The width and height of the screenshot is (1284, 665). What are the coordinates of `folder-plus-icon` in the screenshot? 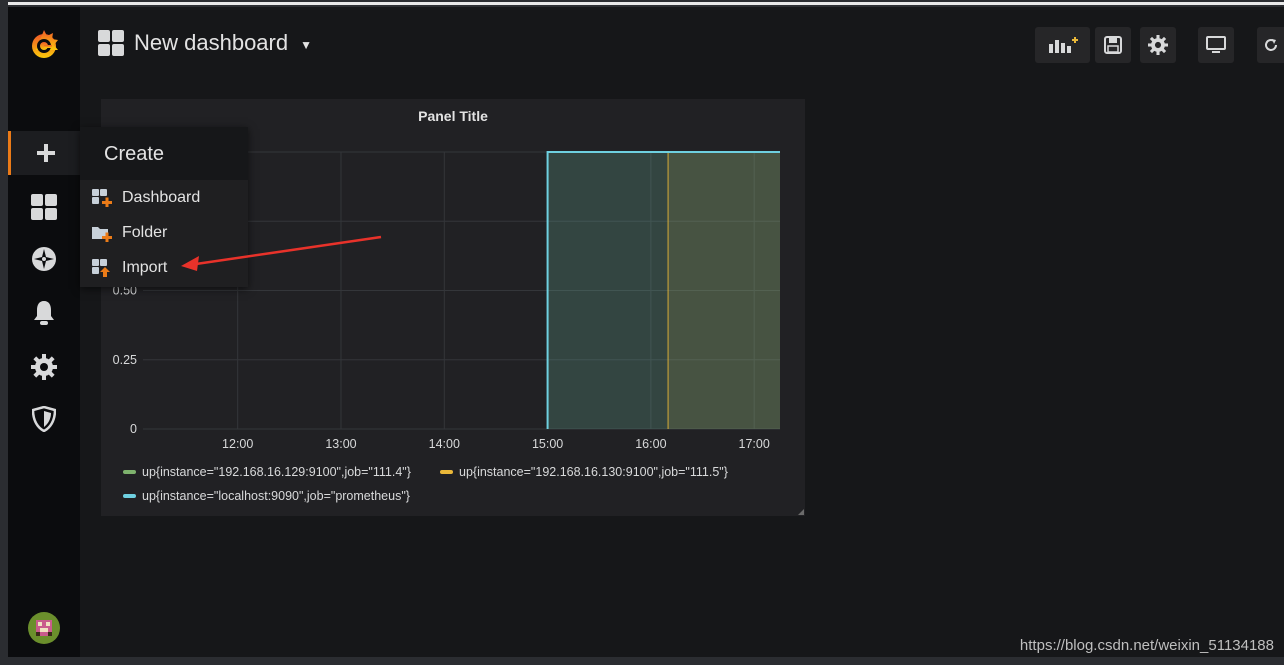 It's located at (102, 234).